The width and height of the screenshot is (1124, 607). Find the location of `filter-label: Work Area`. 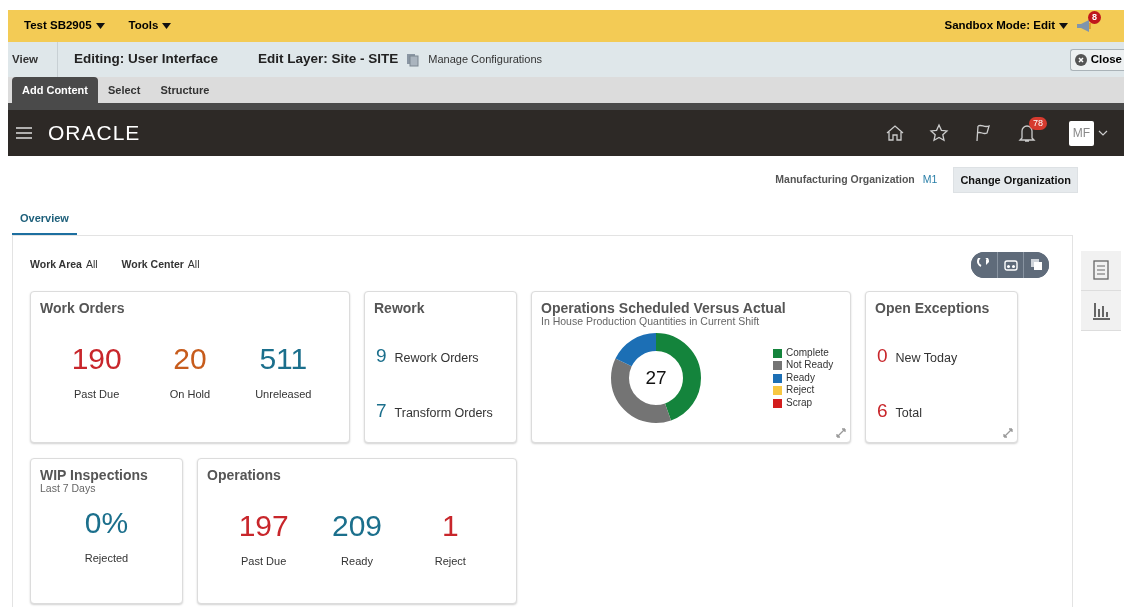

filter-label: Work Area is located at coordinates (56, 264).